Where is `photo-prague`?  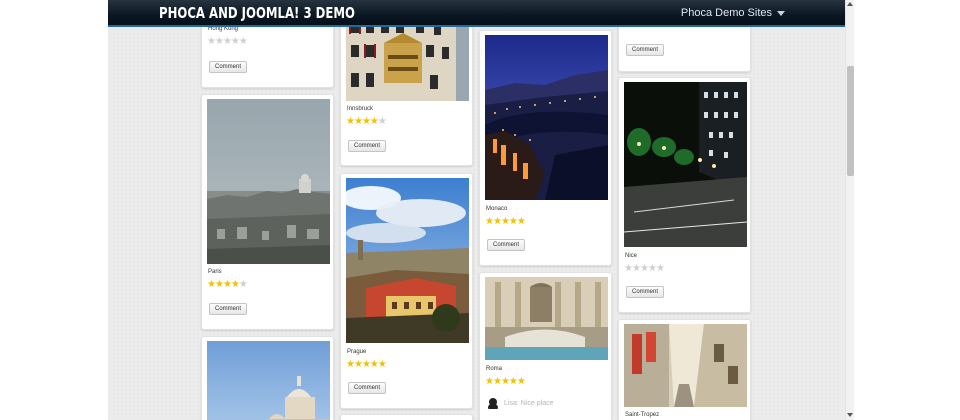
photo-prague is located at coordinates (407, 260).